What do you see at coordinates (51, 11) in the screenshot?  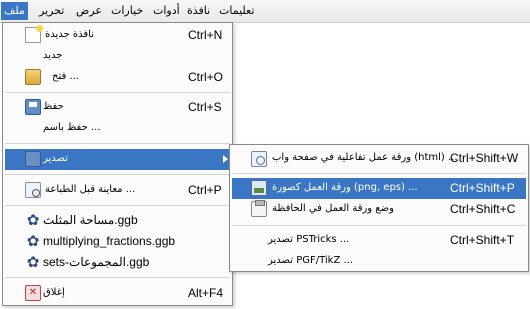 I see `menu-edit: تحرير` at bounding box center [51, 11].